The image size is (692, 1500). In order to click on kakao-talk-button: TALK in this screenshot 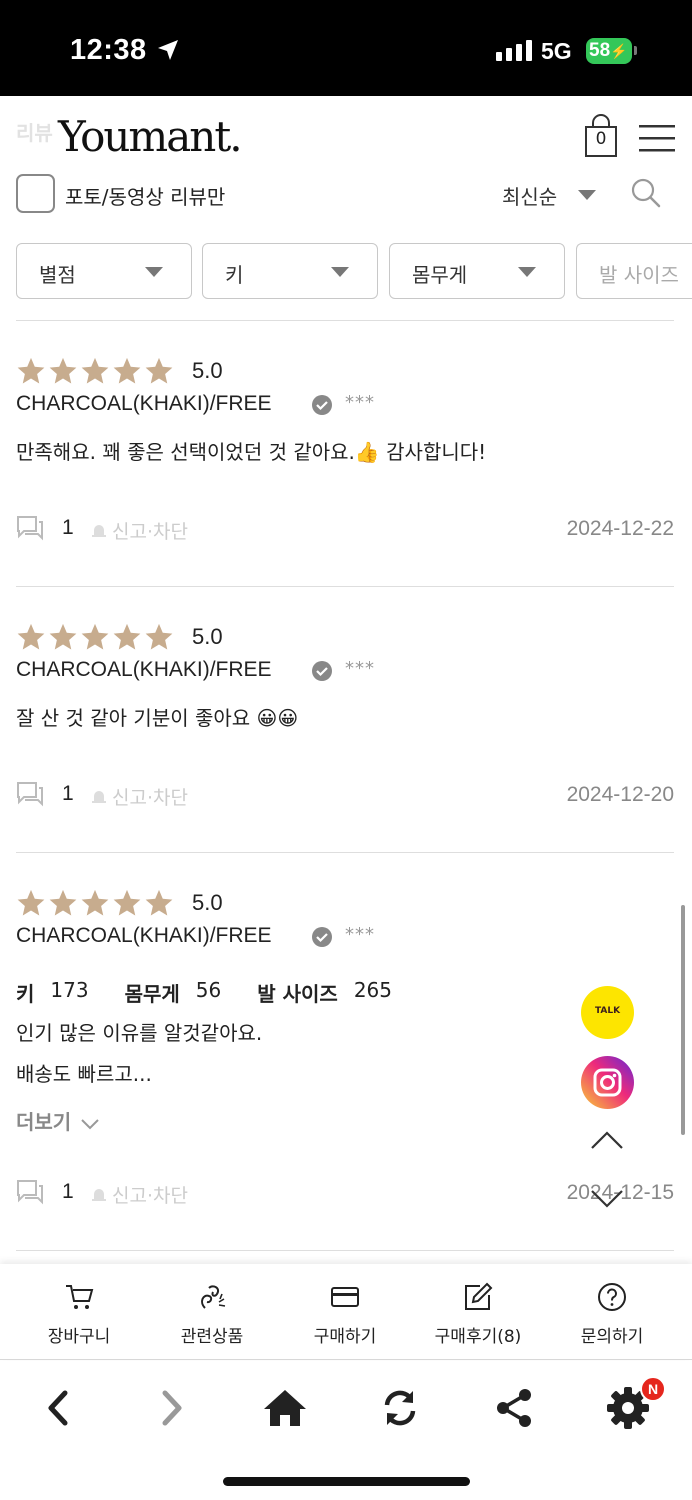, I will do `click(607, 1012)`.